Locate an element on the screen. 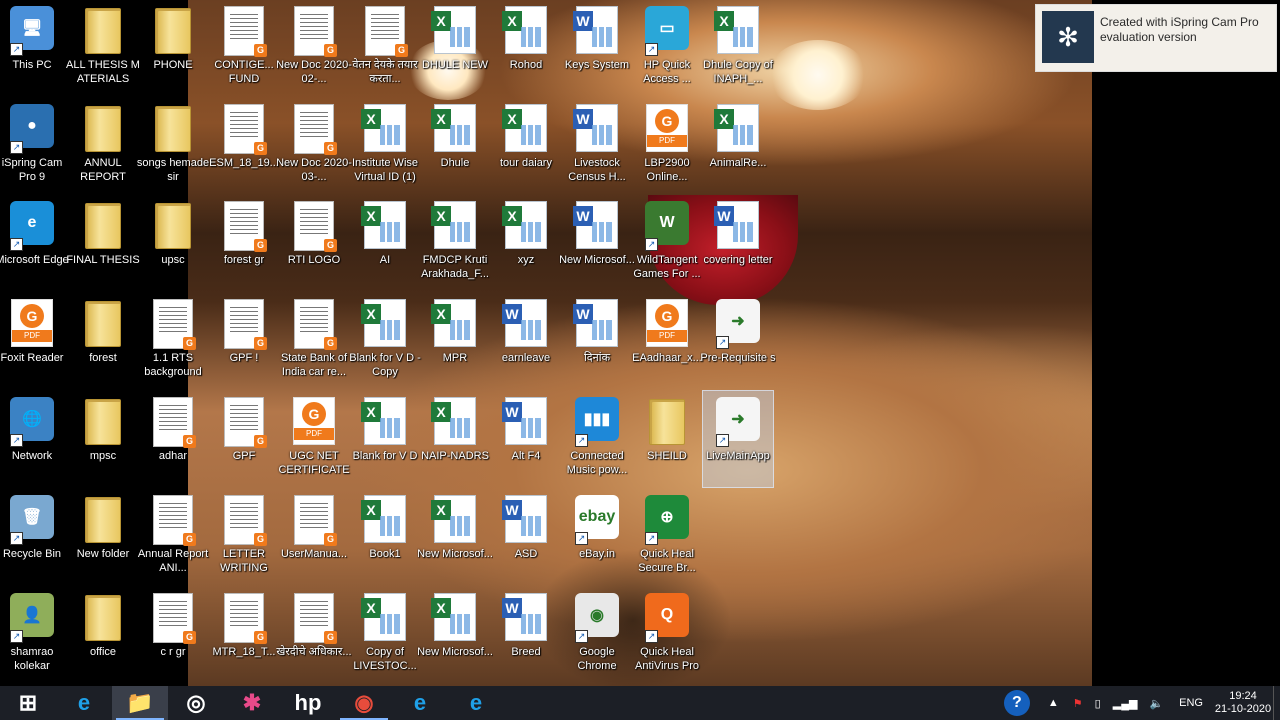 This screenshot has height=720, width=1280. desktop-icon-microsoft-edge: e ↗ Microsoft Edge is located at coordinates (34, 243).